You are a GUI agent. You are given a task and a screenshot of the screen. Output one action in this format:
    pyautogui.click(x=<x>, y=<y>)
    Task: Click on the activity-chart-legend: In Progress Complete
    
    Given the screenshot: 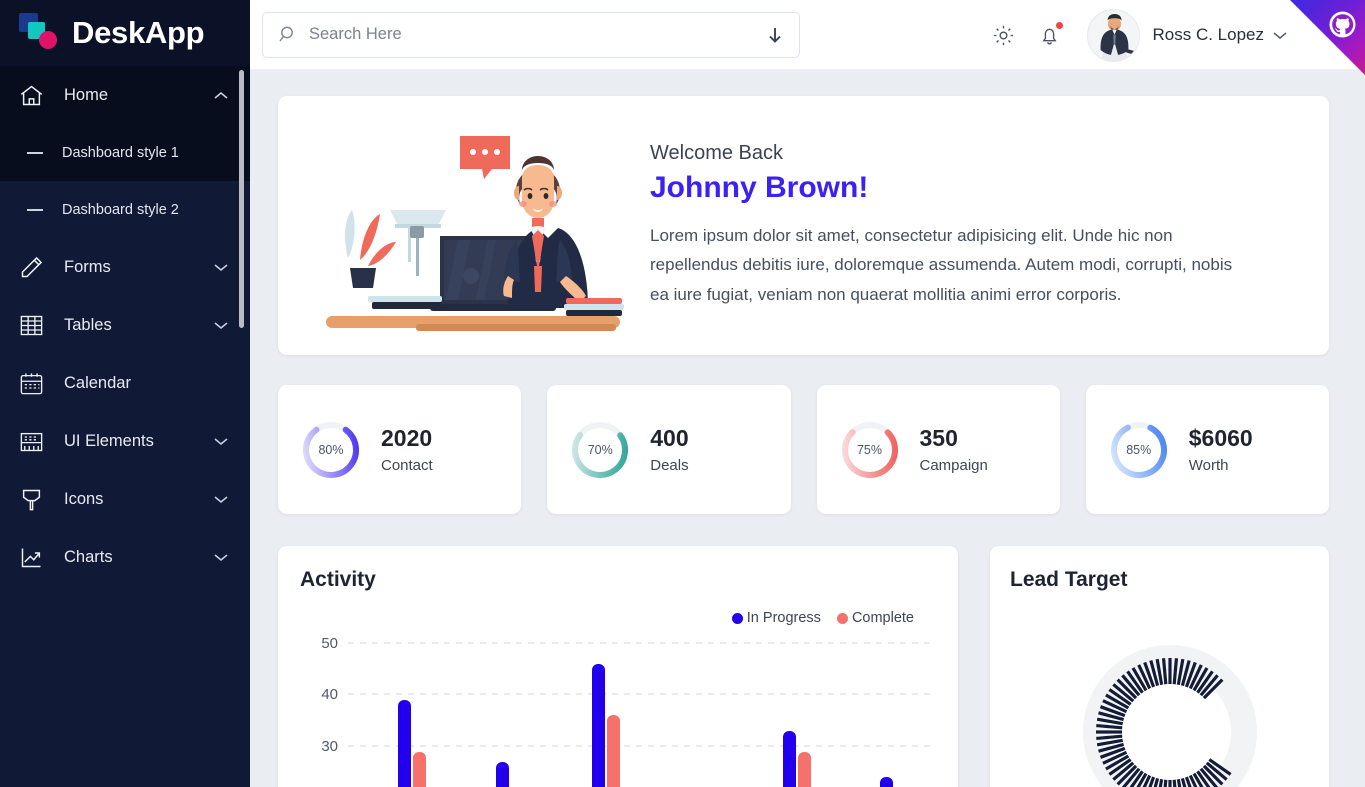 What is the action you would take?
    pyautogui.click(x=616, y=618)
    